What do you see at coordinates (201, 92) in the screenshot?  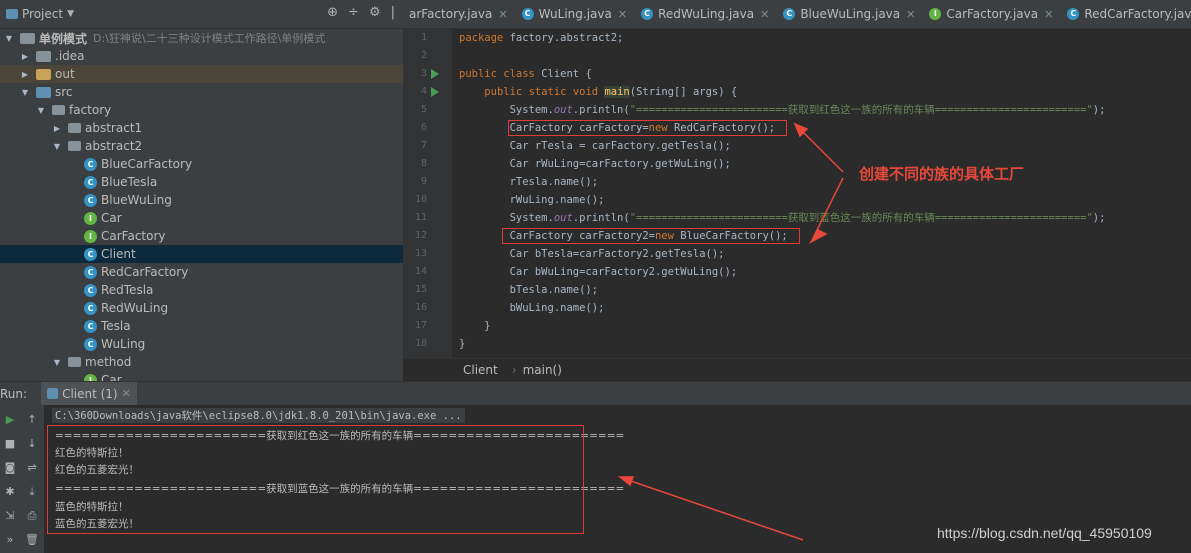 I see `tree-item: ▼ src` at bounding box center [201, 92].